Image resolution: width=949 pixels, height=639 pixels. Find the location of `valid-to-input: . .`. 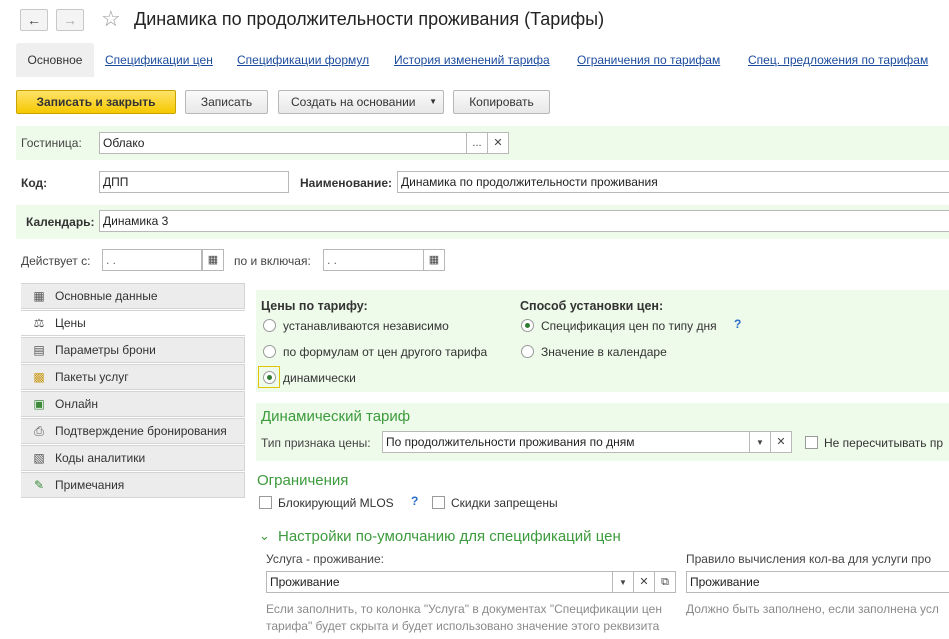

valid-to-input: . . is located at coordinates (373, 260).